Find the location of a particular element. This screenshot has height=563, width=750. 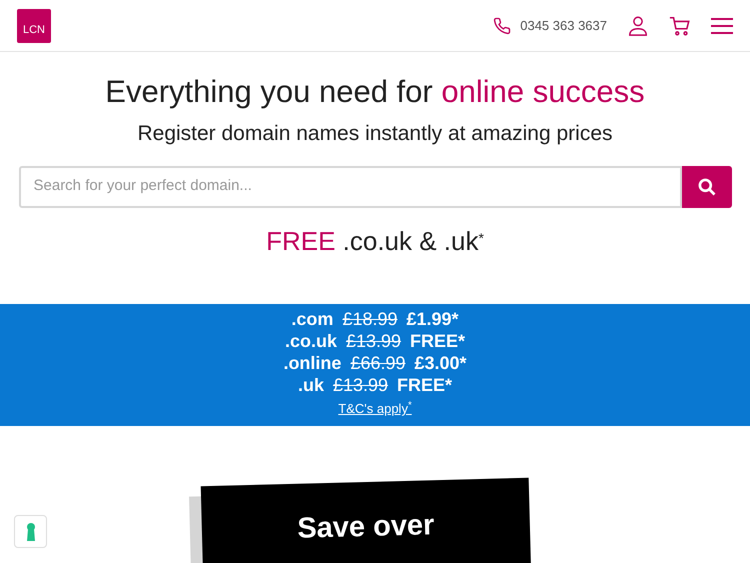

user-icon is located at coordinates (638, 25).